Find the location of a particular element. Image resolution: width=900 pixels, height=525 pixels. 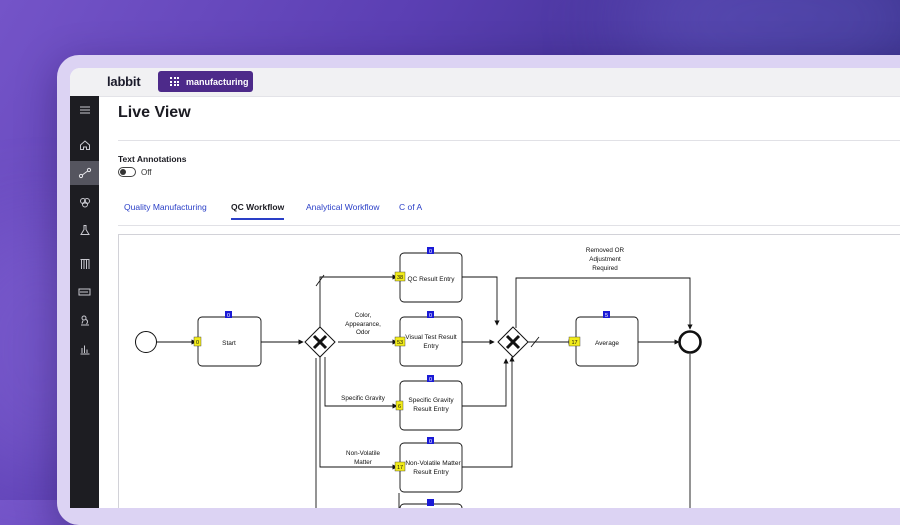

edge-label-removed-2: Adjustment is located at coordinates (605, 259).